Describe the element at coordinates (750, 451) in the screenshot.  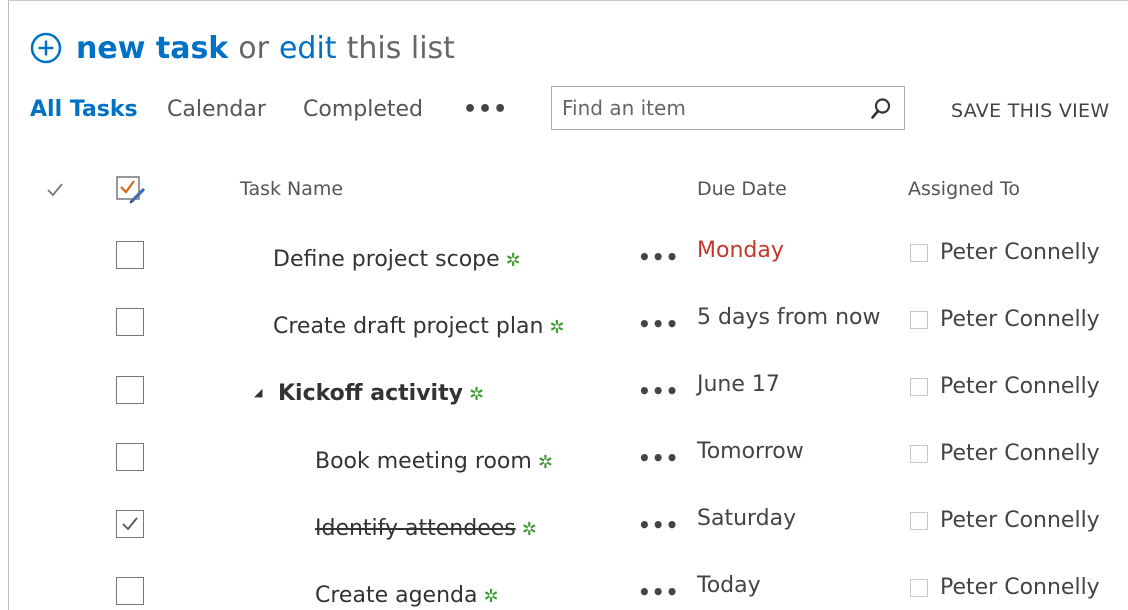
I see `due-date: Tomorrow` at that location.